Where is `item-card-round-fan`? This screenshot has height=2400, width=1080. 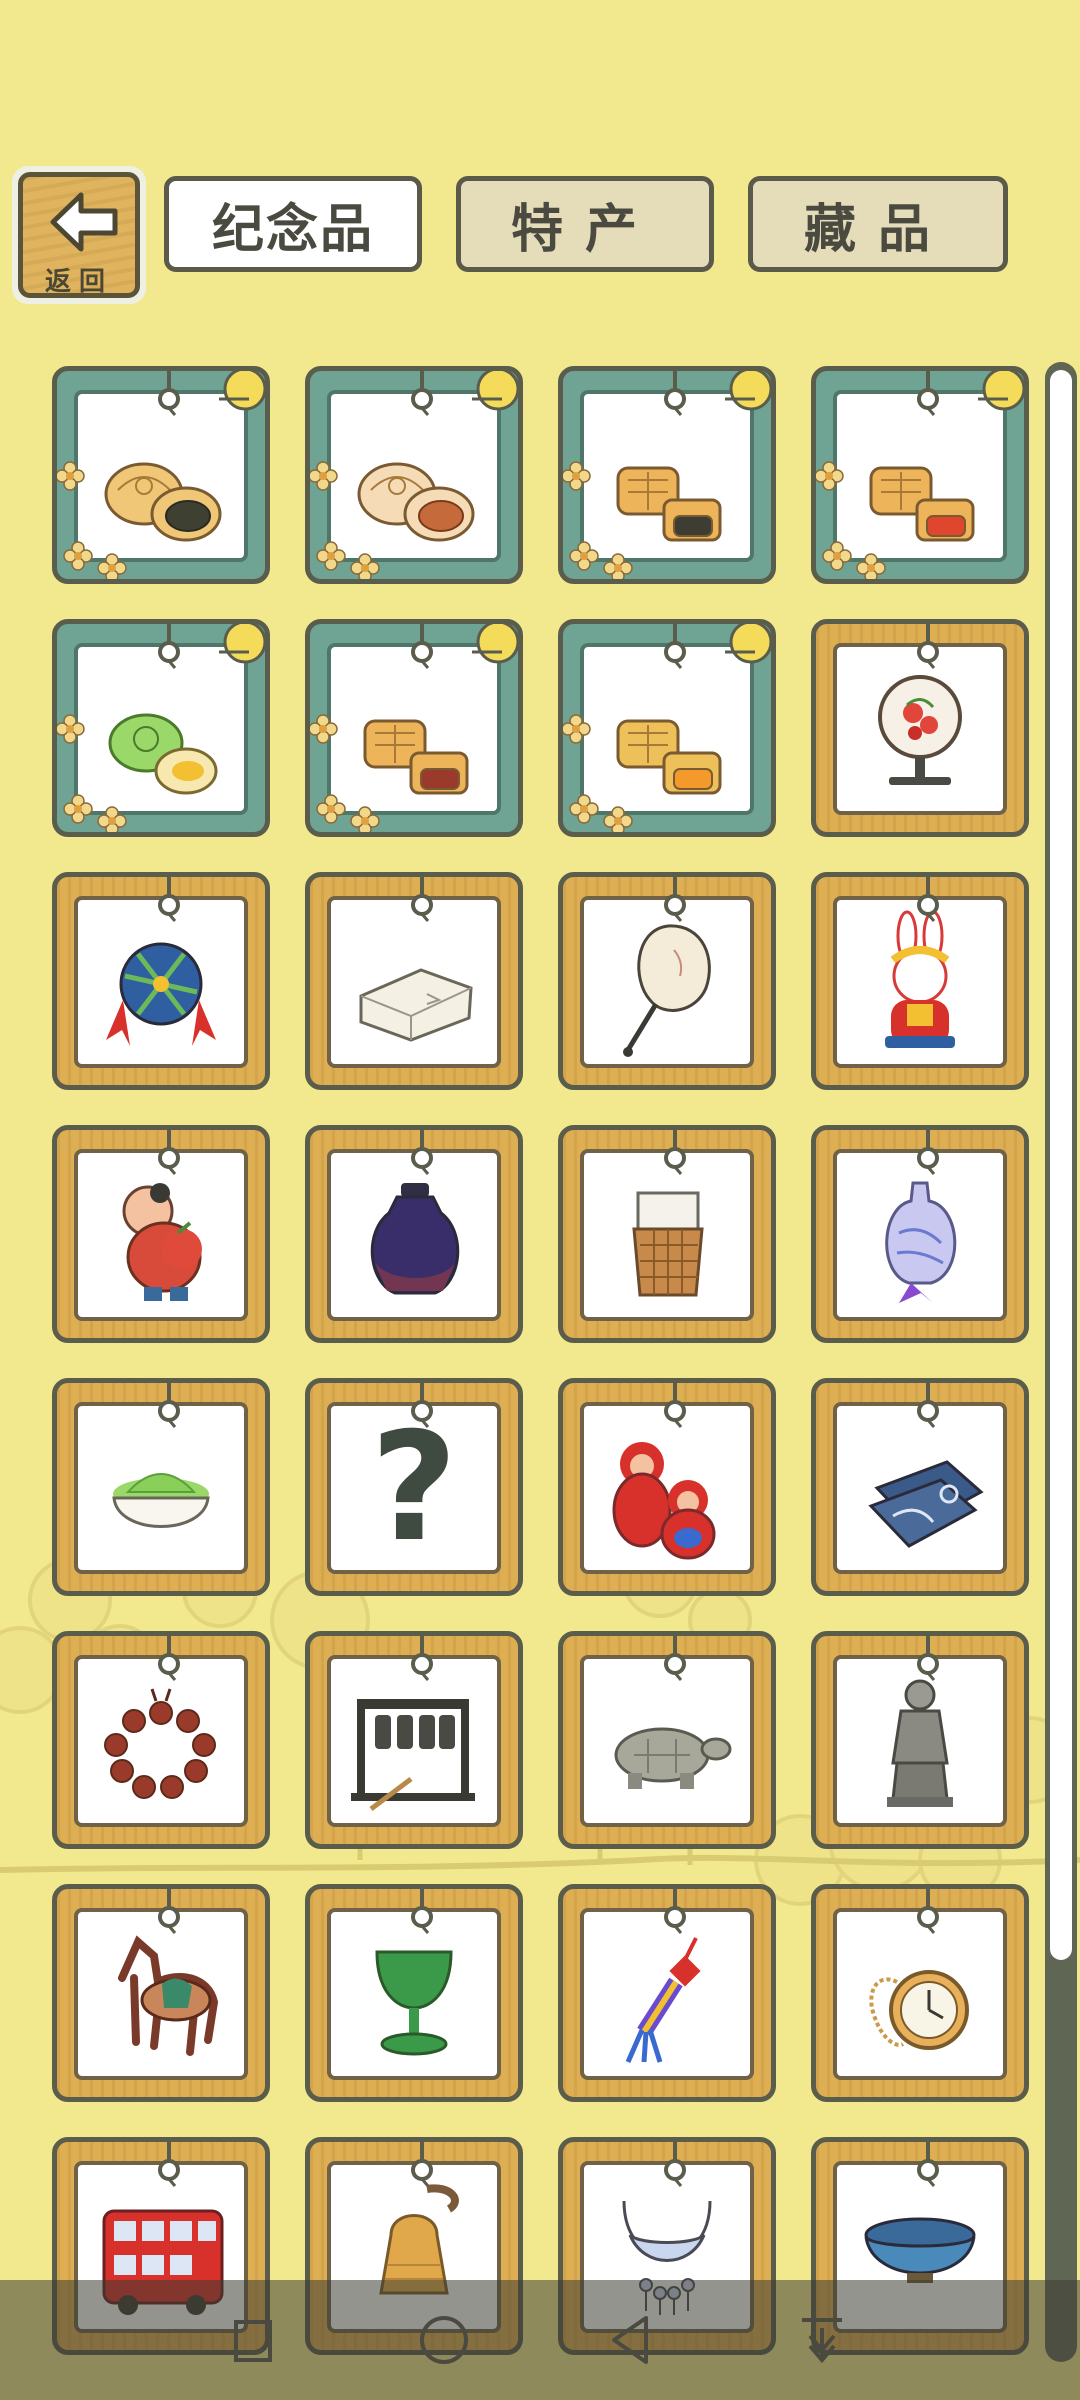 item-card-round-fan is located at coordinates (667, 981).